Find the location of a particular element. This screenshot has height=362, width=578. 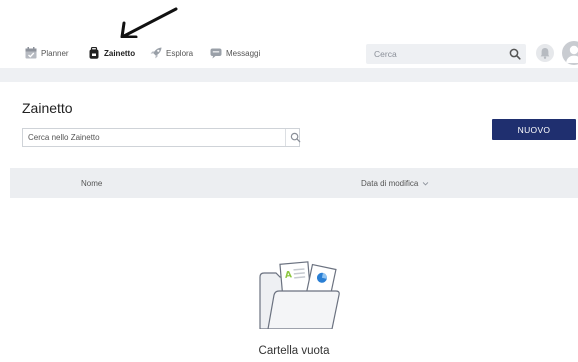

notification-bell is located at coordinates (545, 53).